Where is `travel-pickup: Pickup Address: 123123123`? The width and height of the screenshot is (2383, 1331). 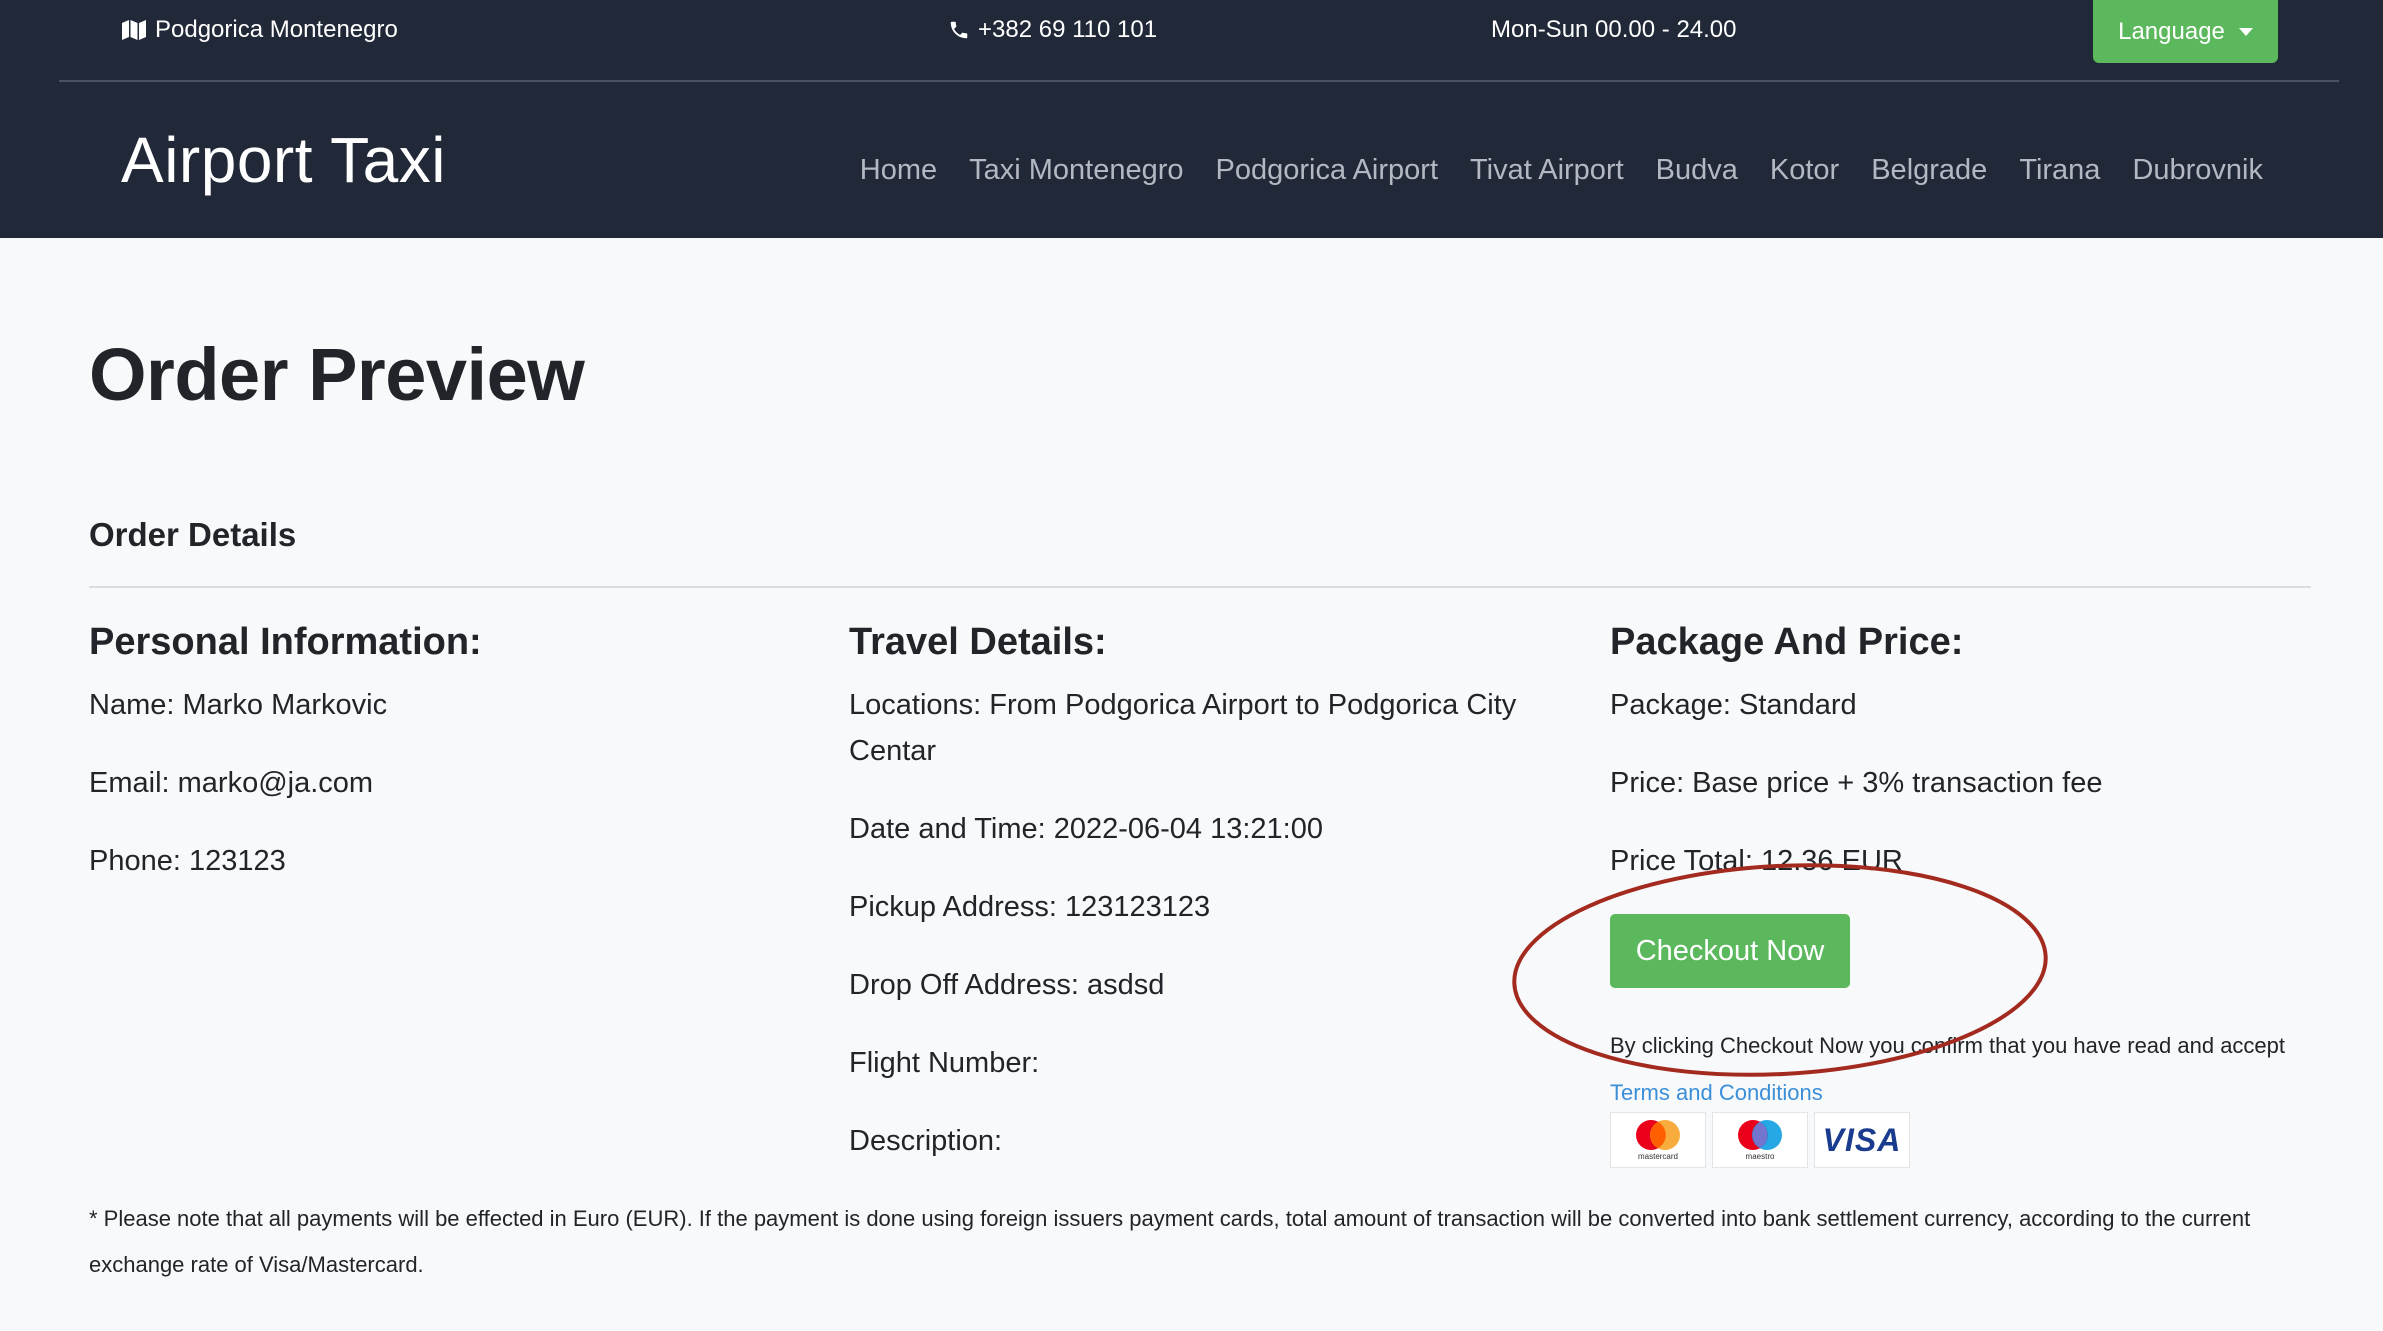 travel-pickup: Pickup Address: 123123123 is located at coordinates (1030, 907).